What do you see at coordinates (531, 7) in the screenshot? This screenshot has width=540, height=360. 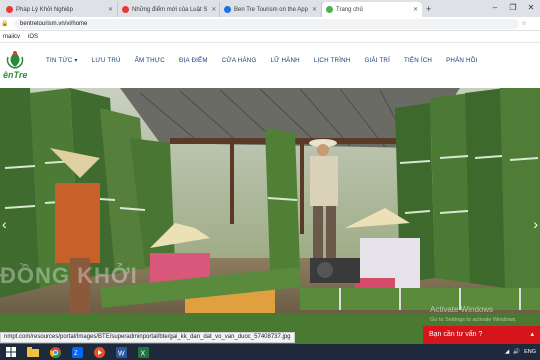 I see `close-window-icon: ✕` at bounding box center [531, 7].